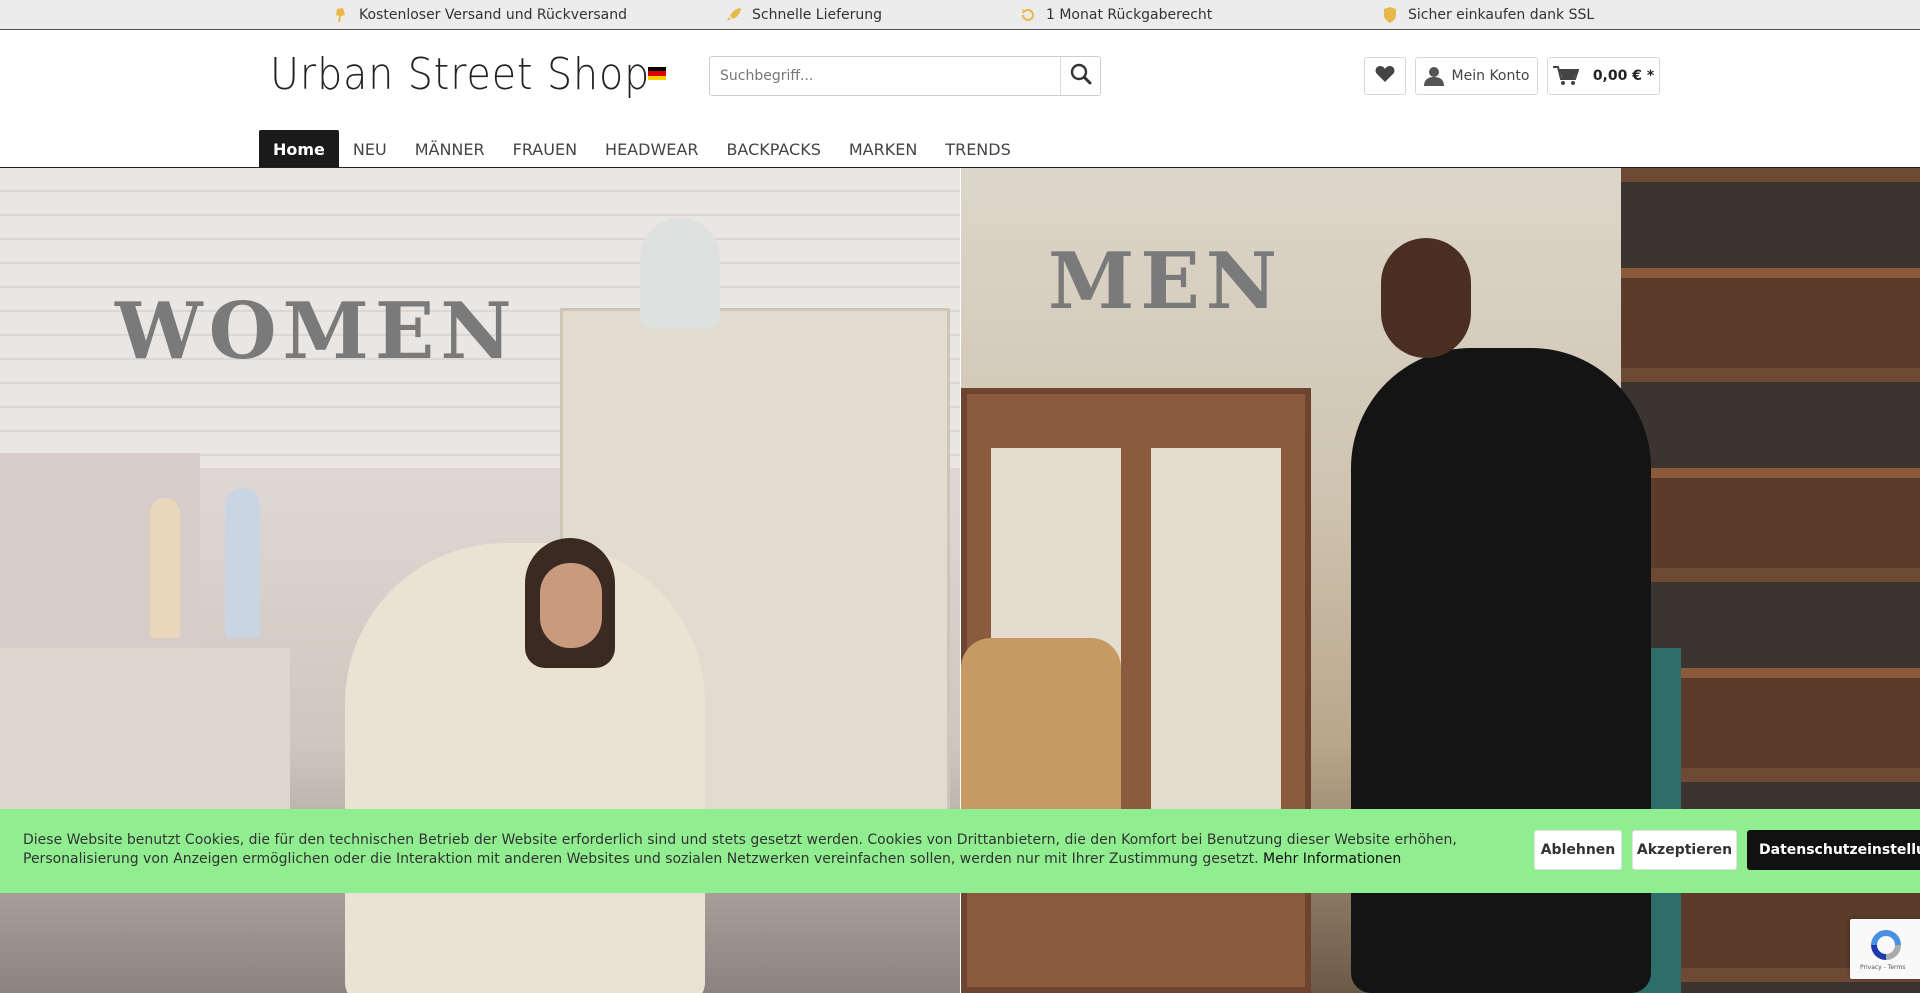  Describe the element at coordinates (1565, 76) in the screenshot. I see `cart-icon` at that location.